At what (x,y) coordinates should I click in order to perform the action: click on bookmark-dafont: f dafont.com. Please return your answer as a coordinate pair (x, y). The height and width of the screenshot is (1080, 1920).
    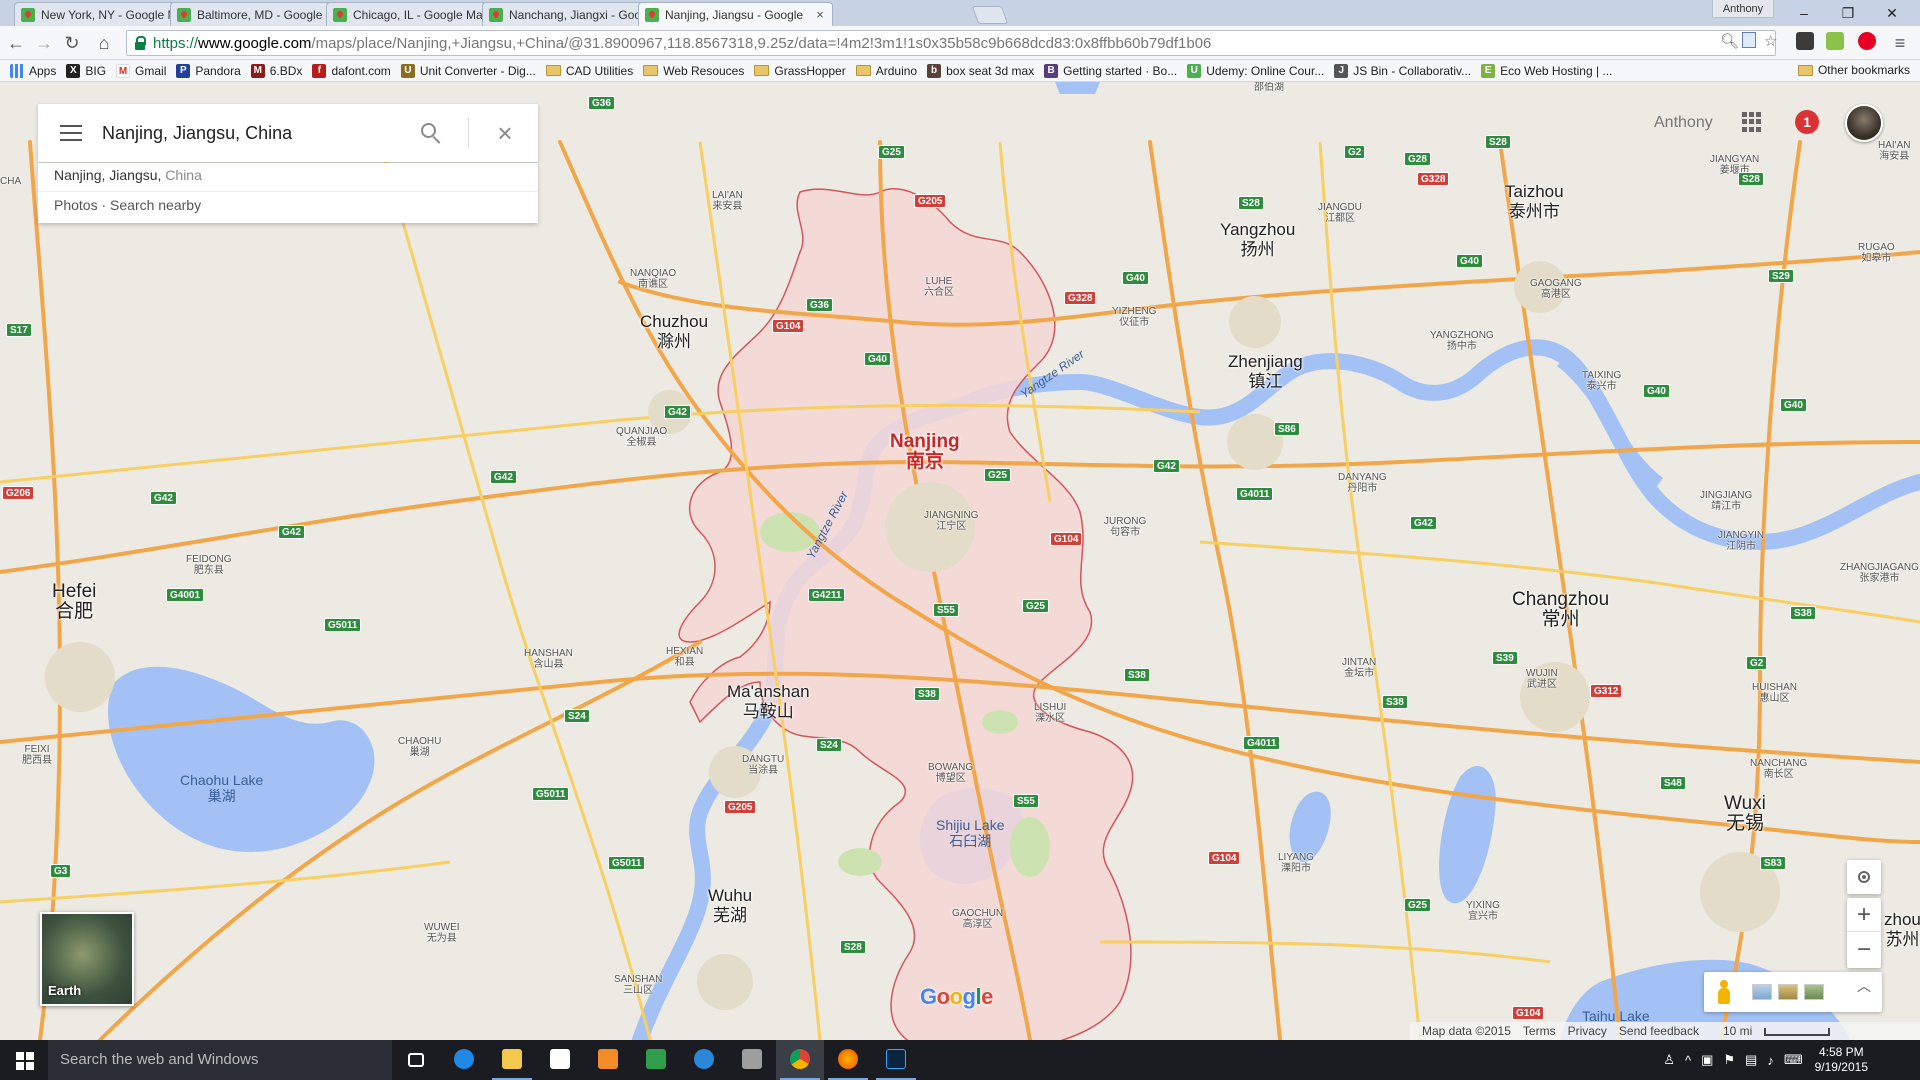
    Looking at the image, I should click on (351, 70).